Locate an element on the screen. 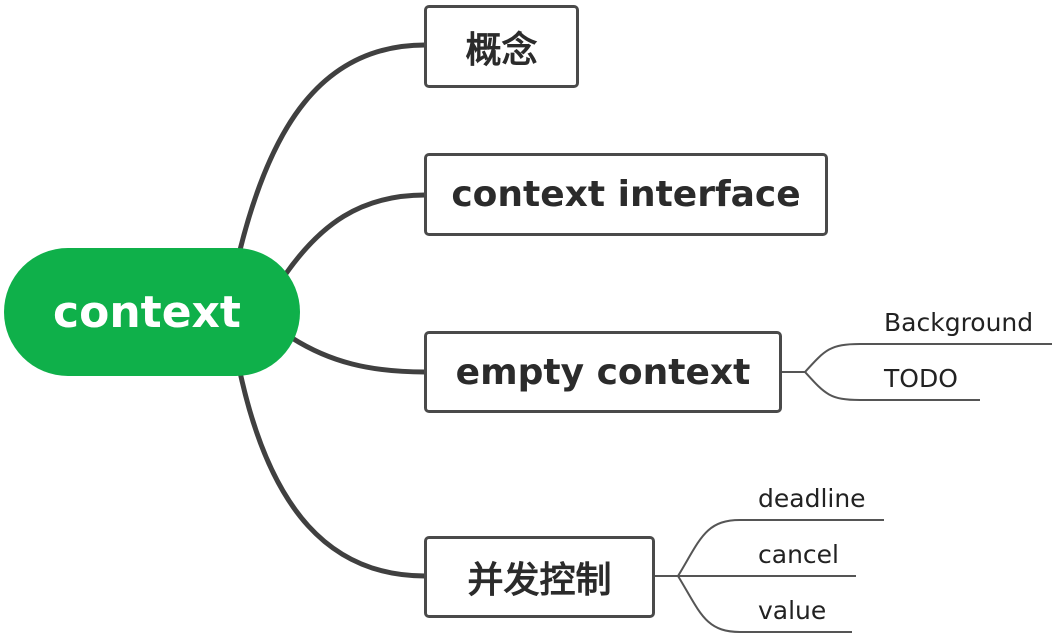 This screenshot has height=636, width=1054. subtopic-cancel: cancel is located at coordinates (798, 554).